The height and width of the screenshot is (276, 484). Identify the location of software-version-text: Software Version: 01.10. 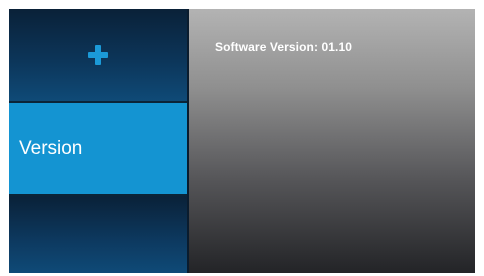
(284, 47).